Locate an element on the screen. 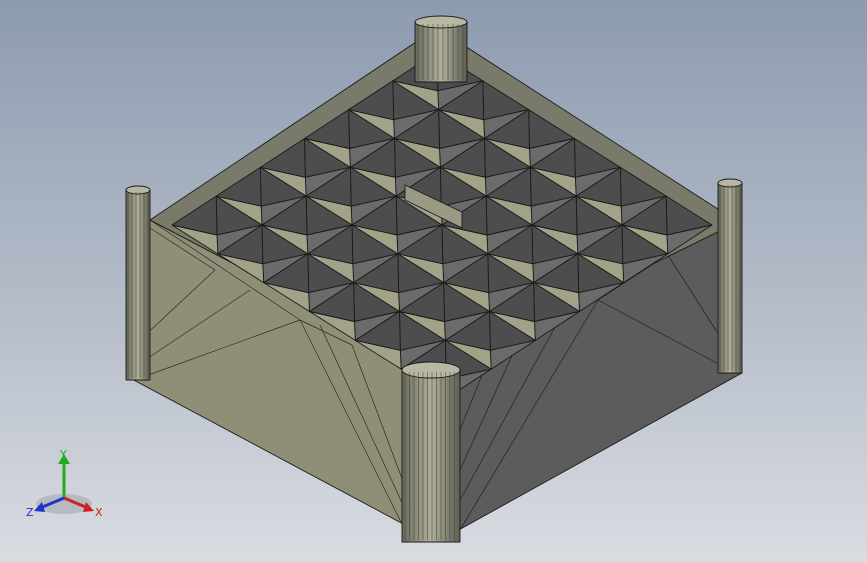  x-axis-label: X is located at coordinates (99, 512).